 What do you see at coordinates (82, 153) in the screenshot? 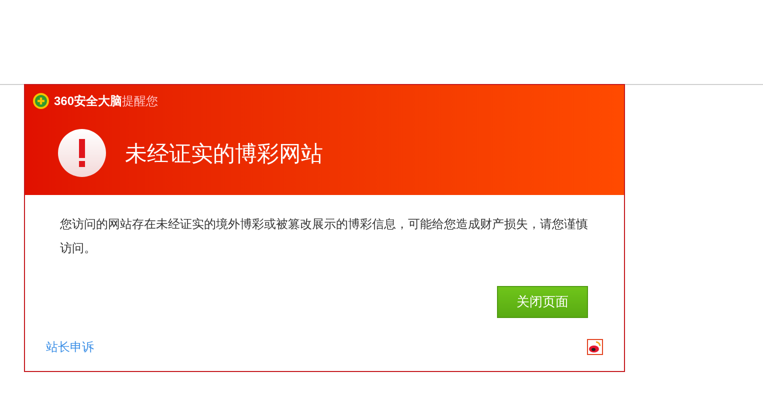
I see `exclamation-icon` at bounding box center [82, 153].